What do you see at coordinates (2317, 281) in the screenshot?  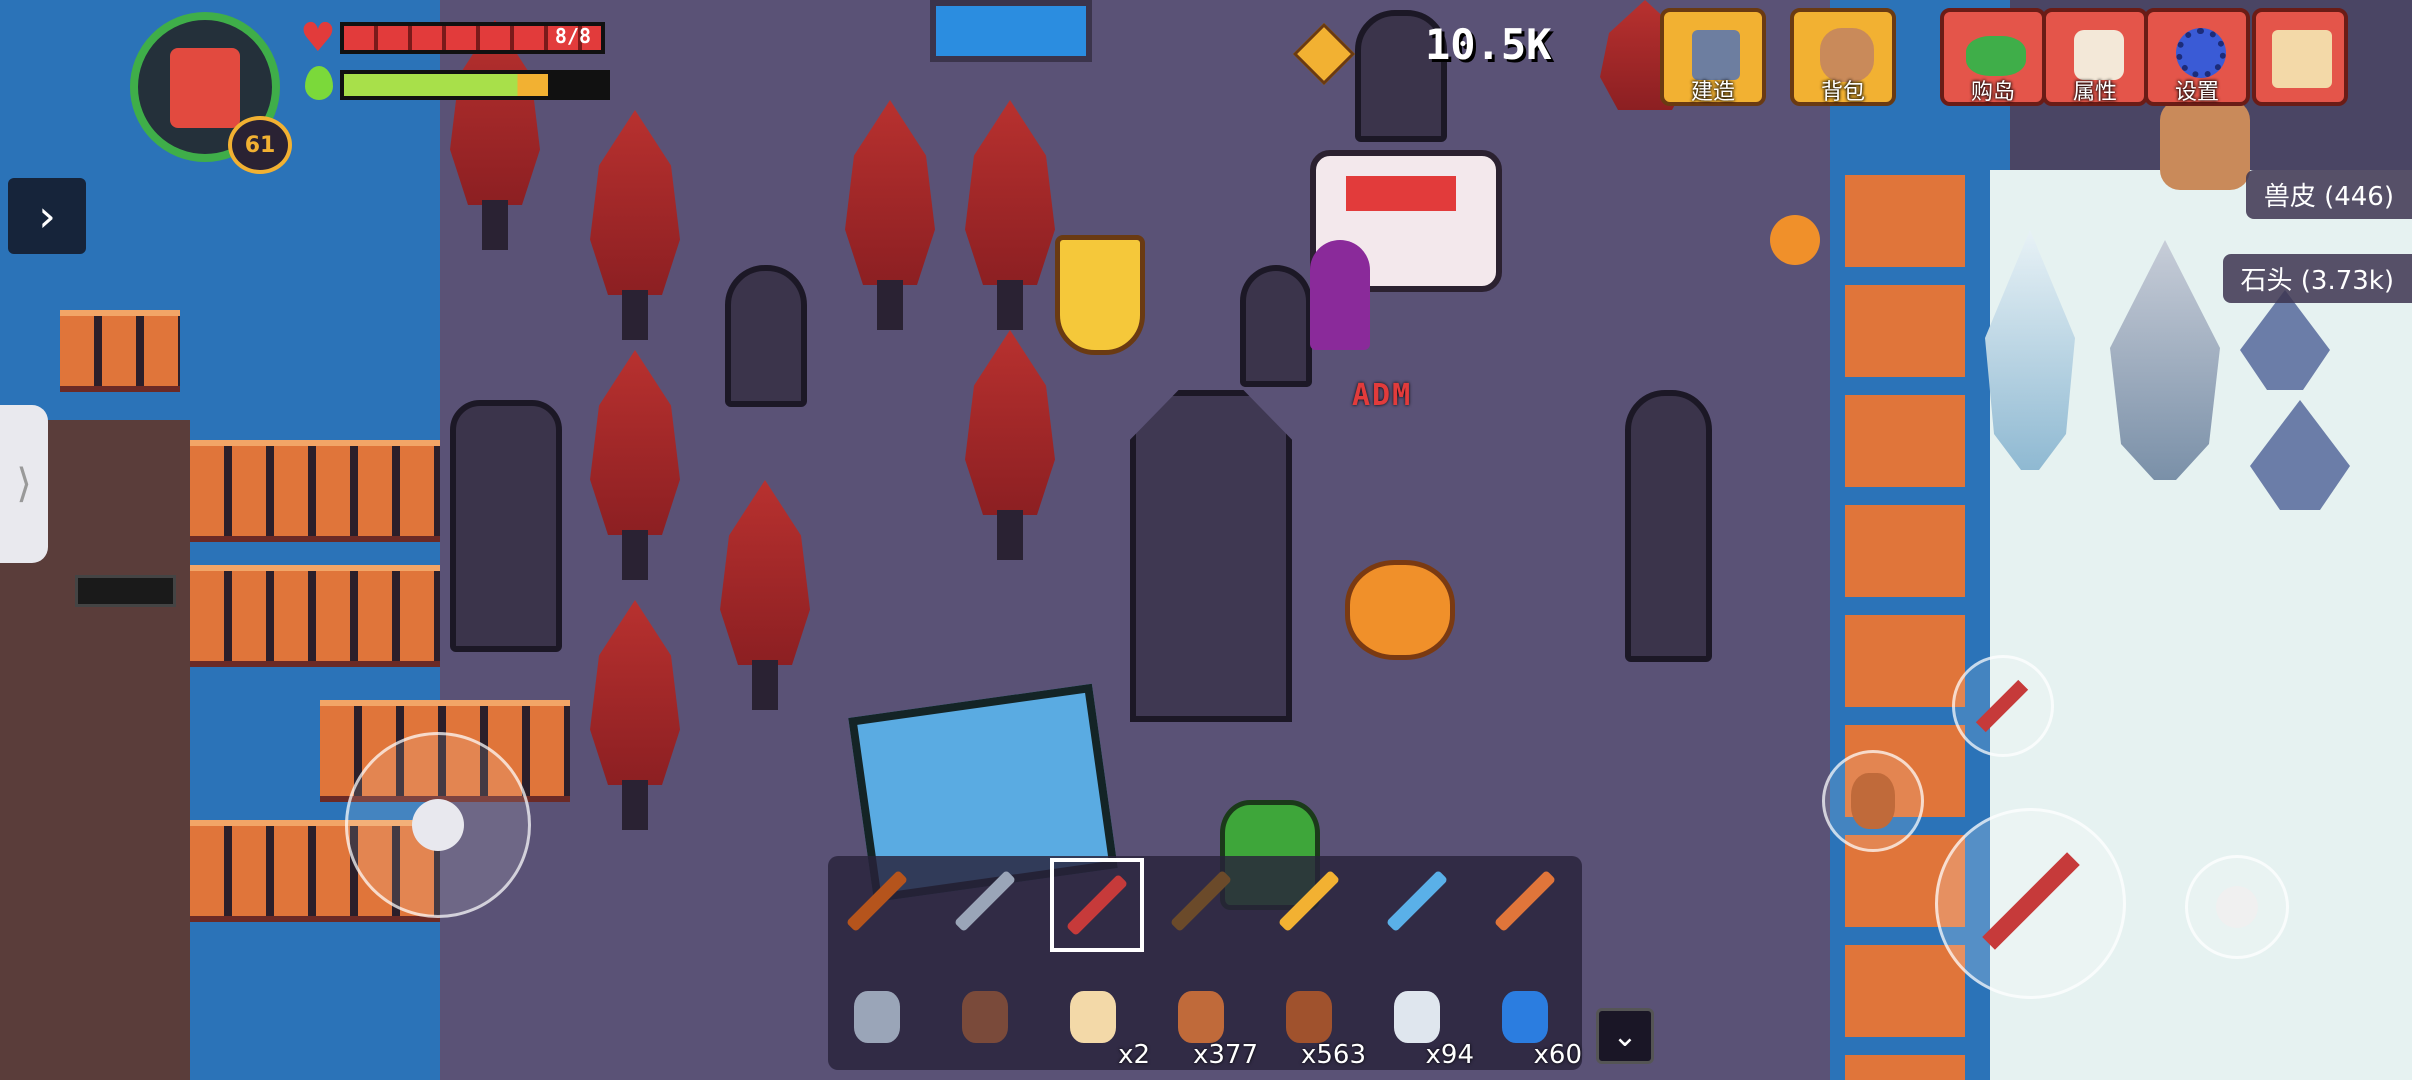 I see `resource-stone-label: 石头 (3.73k)` at bounding box center [2317, 281].